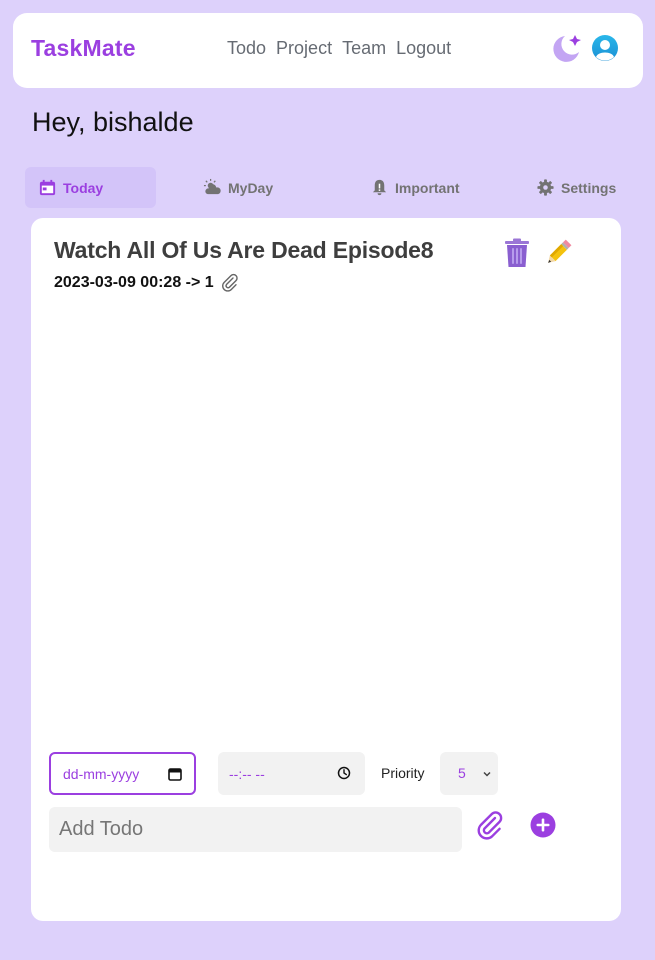 This screenshot has height=960, width=655. What do you see at coordinates (230, 283) in the screenshot?
I see `paperclip-icon` at bounding box center [230, 283].